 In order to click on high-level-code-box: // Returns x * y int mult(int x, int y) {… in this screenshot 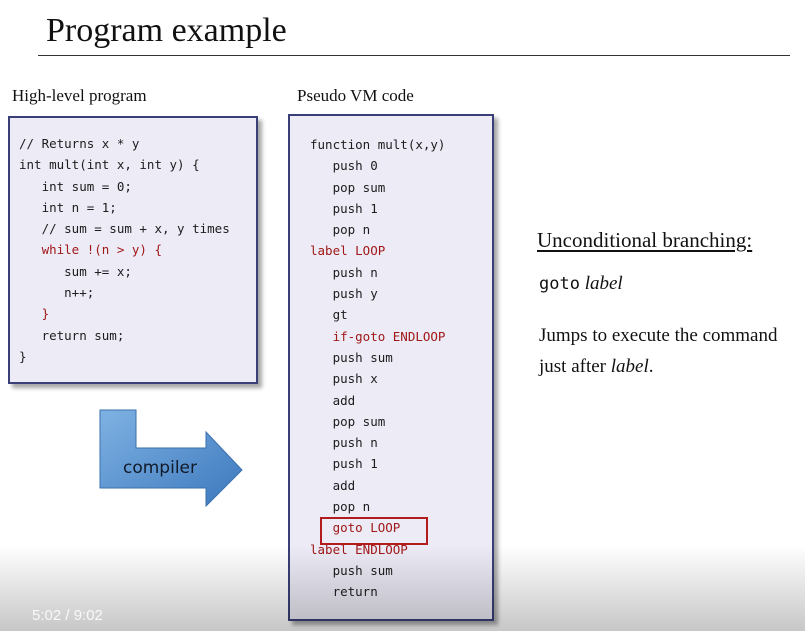, I will do `click(133, 250)`.